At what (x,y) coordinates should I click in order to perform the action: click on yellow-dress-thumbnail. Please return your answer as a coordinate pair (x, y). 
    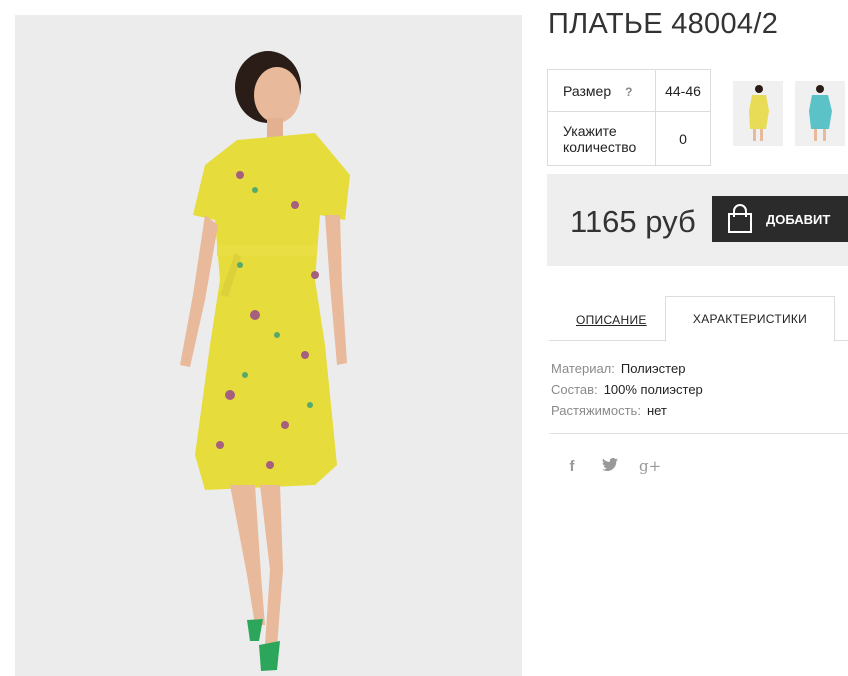
    Looking at the image, I should click on (758, 113).